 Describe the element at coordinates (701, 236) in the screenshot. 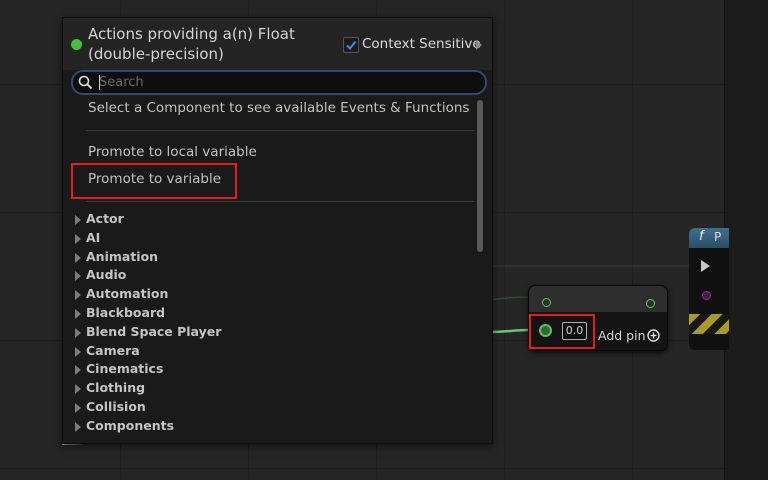

I see `function-icon: f` at that location.